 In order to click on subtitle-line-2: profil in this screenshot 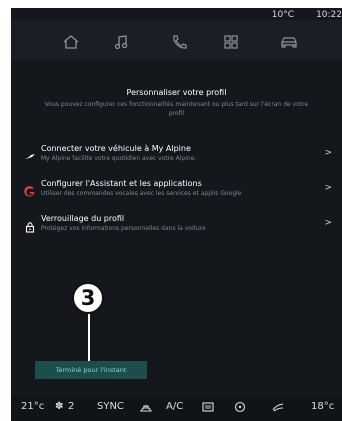, I will do `click(176, 113)`.